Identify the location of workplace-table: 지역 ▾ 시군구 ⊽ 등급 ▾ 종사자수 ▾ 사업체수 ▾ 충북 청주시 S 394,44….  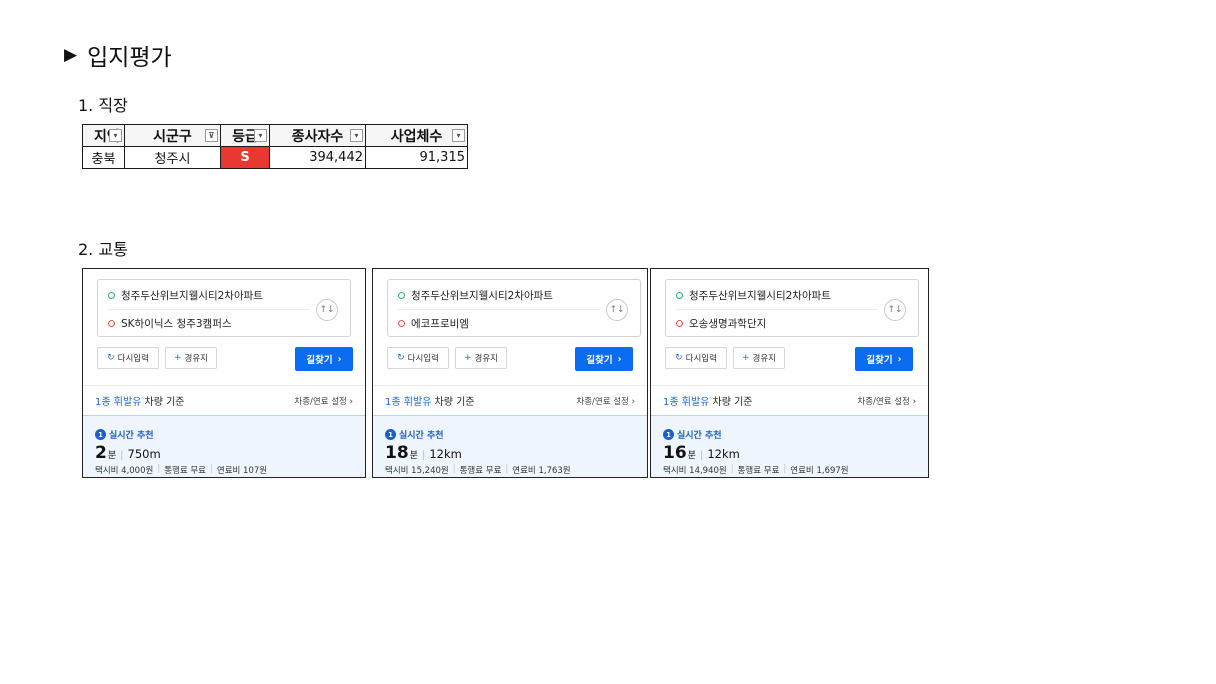
(275, 146).